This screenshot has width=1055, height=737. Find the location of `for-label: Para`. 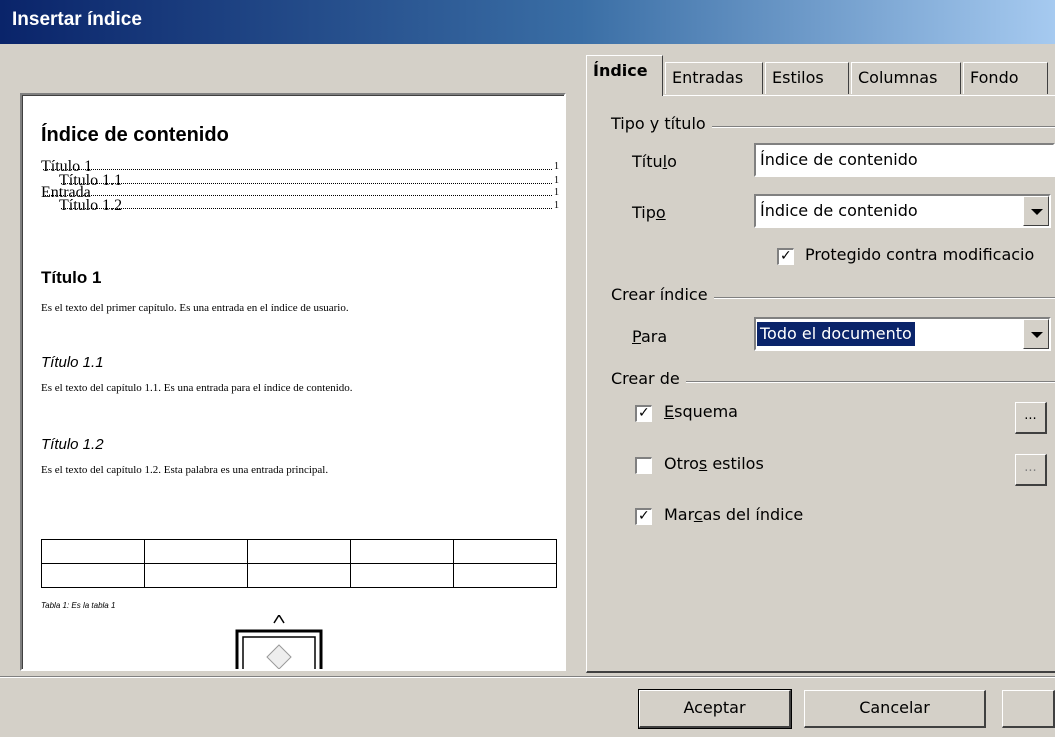

for-label: Para is located at coordinates (650, 336).